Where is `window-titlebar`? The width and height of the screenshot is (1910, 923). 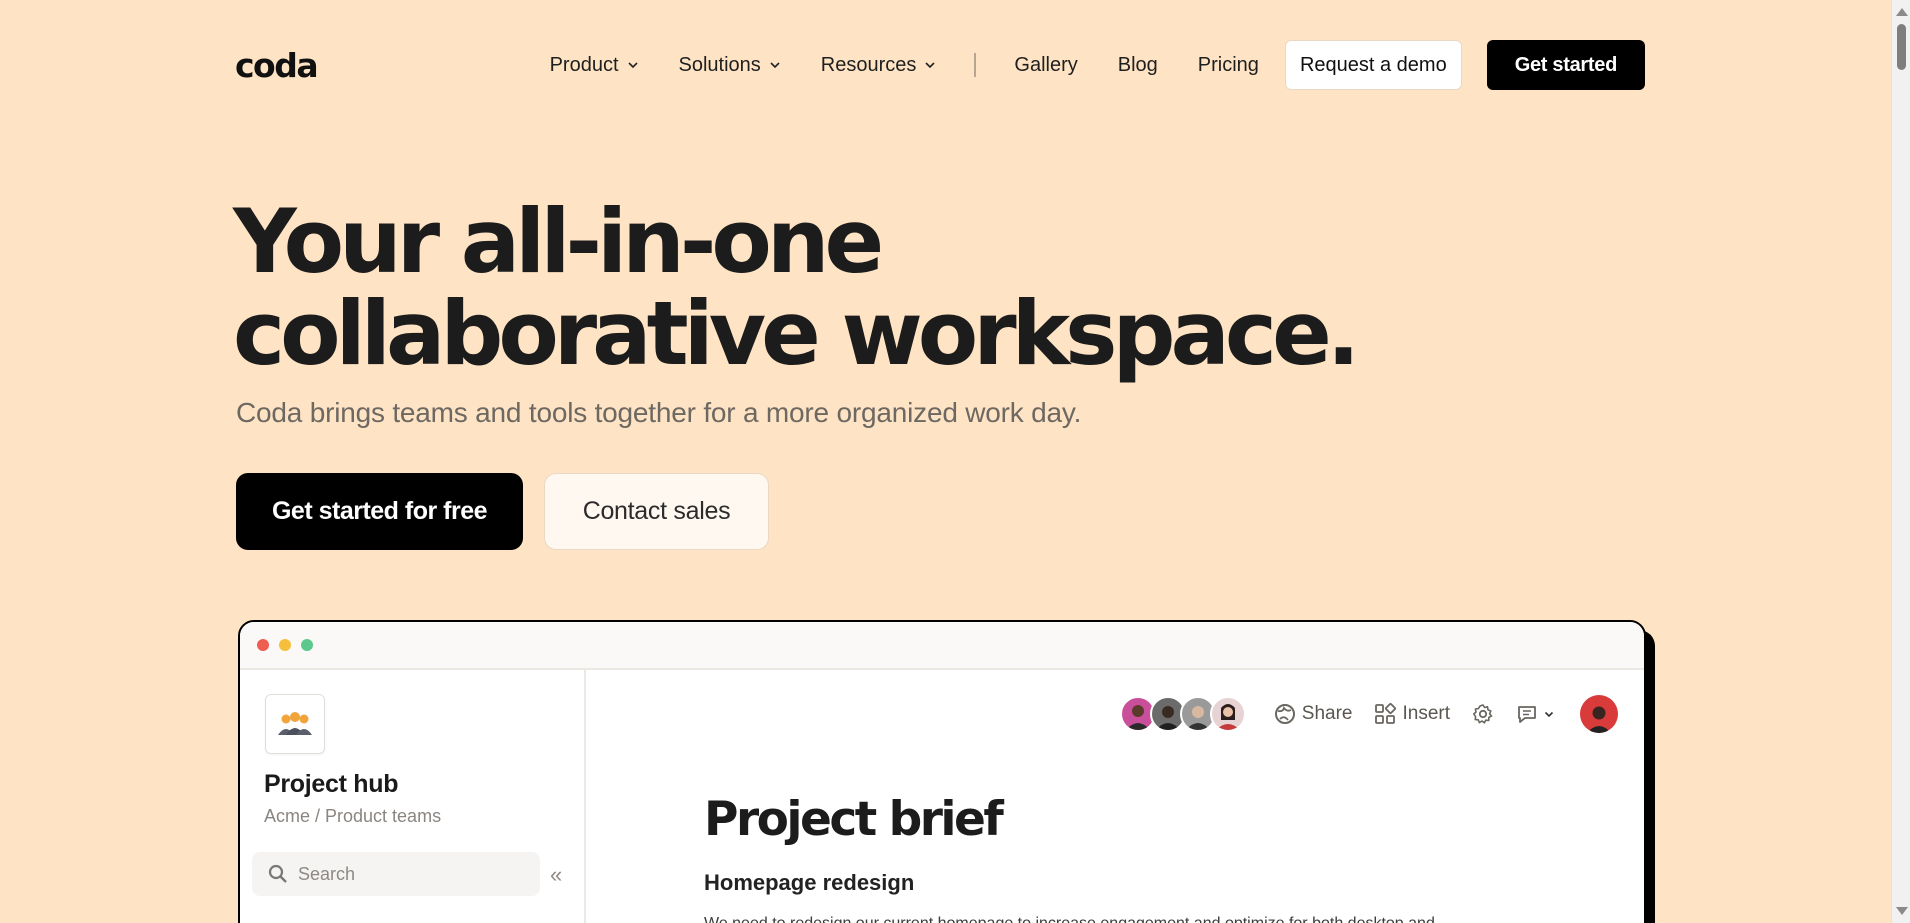
window-titlebar is located at coordinates (942, 646).